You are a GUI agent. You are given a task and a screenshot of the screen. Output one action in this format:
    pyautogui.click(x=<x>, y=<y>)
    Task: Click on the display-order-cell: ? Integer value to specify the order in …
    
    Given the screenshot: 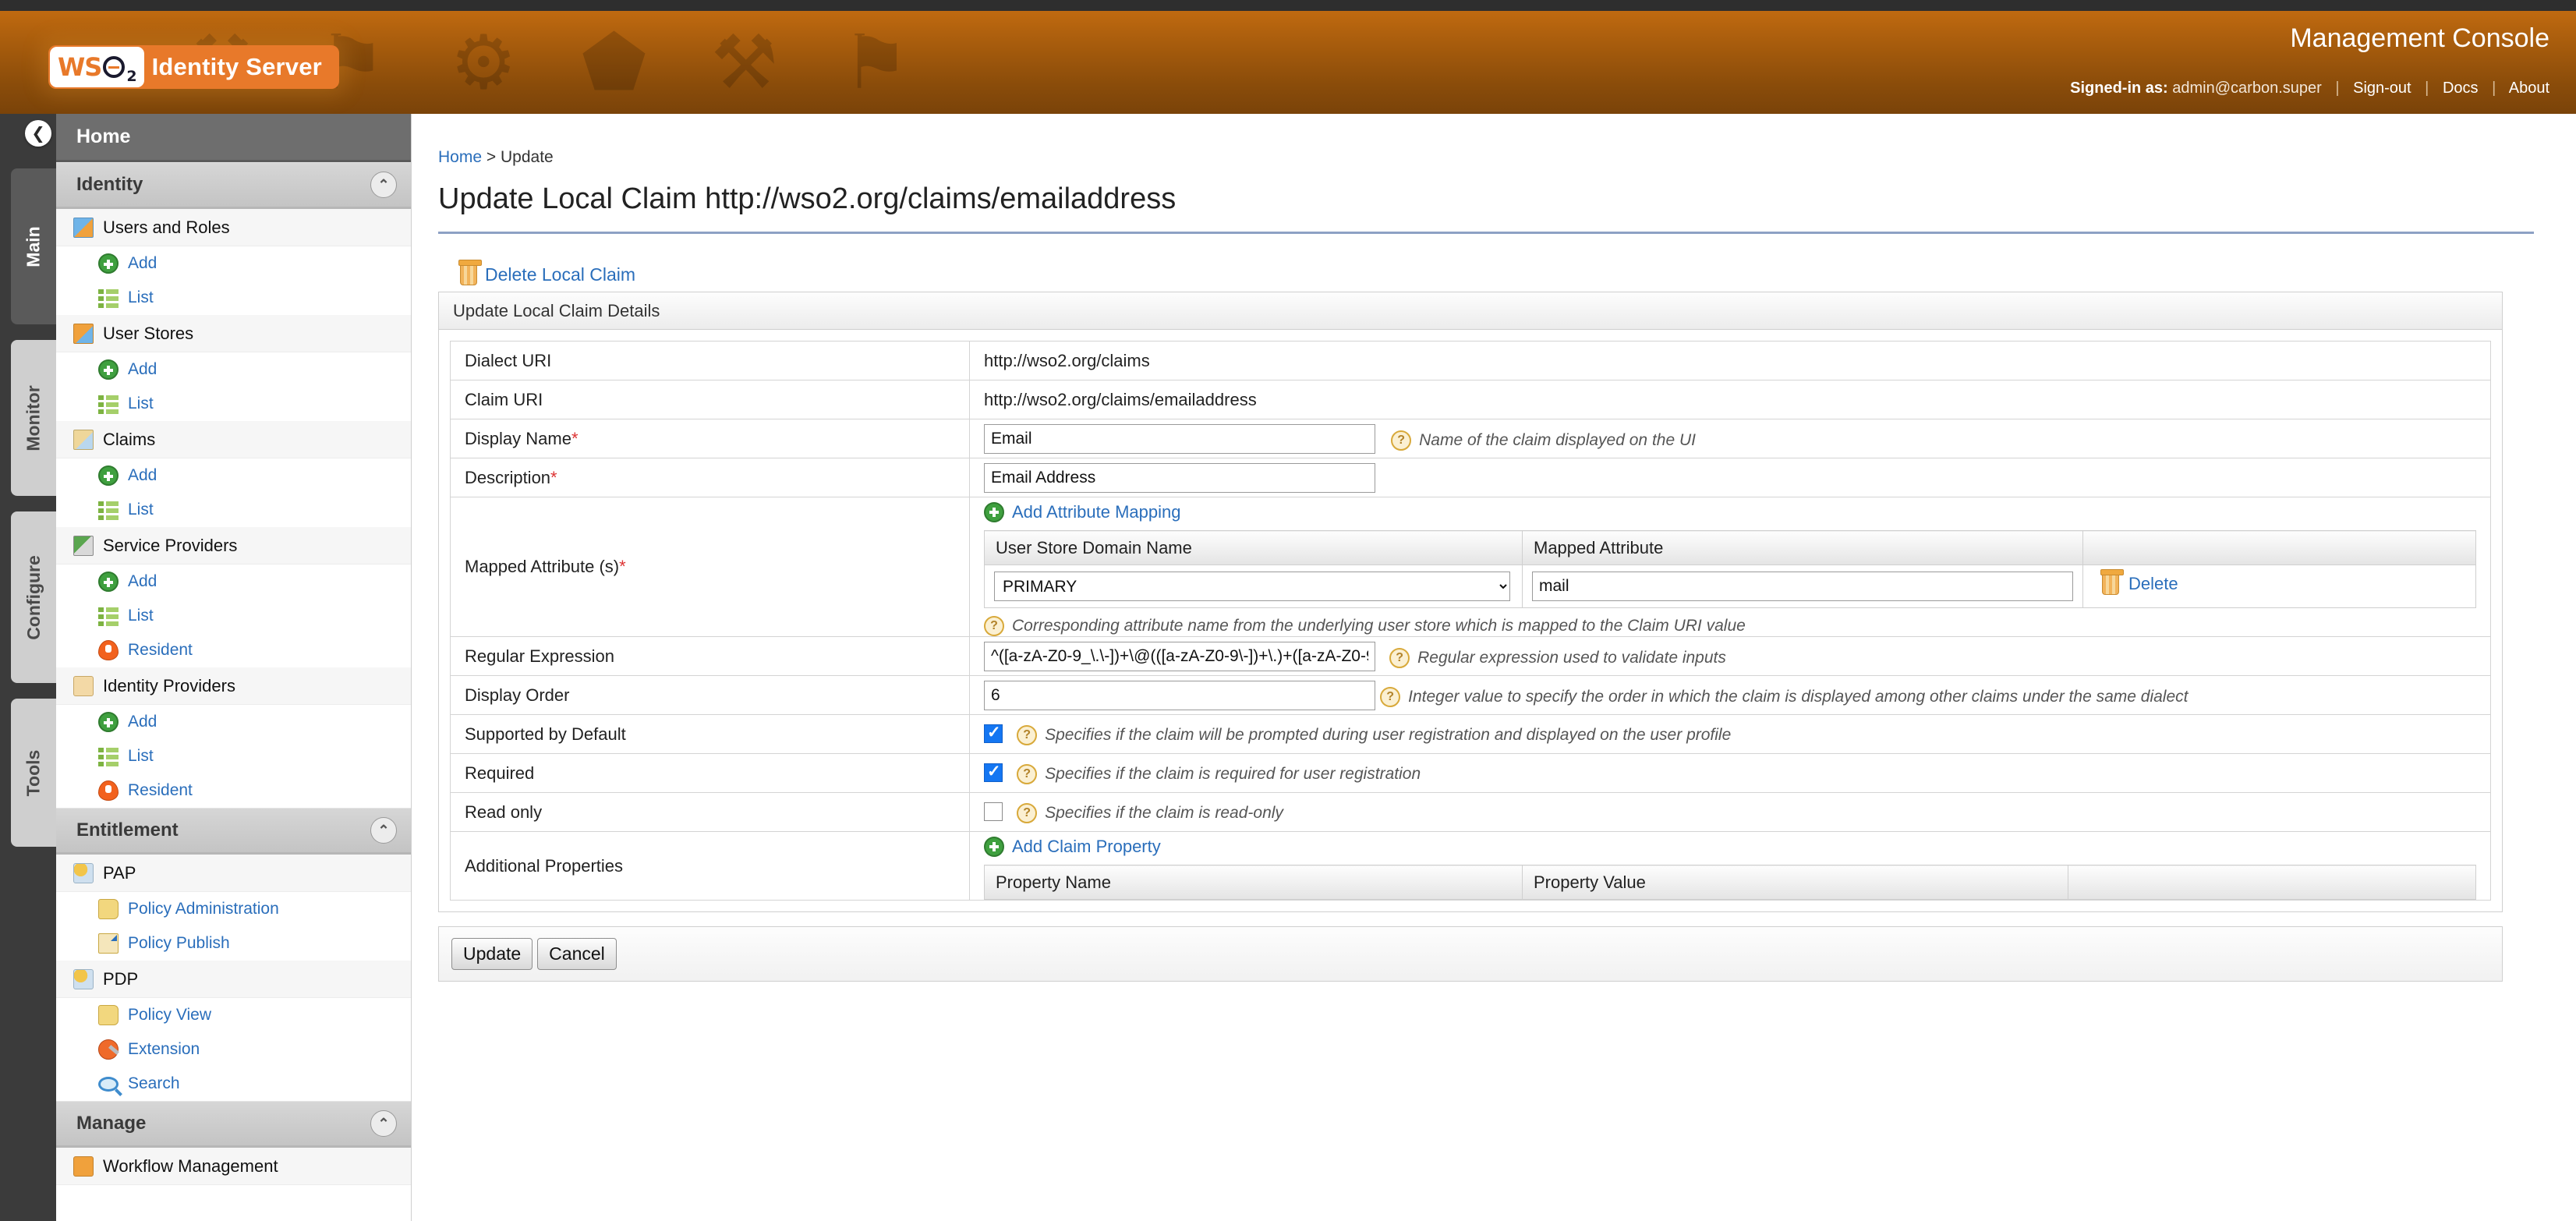 What is the action you would take?
    pyautogui.click(x=1730, y=695)
    